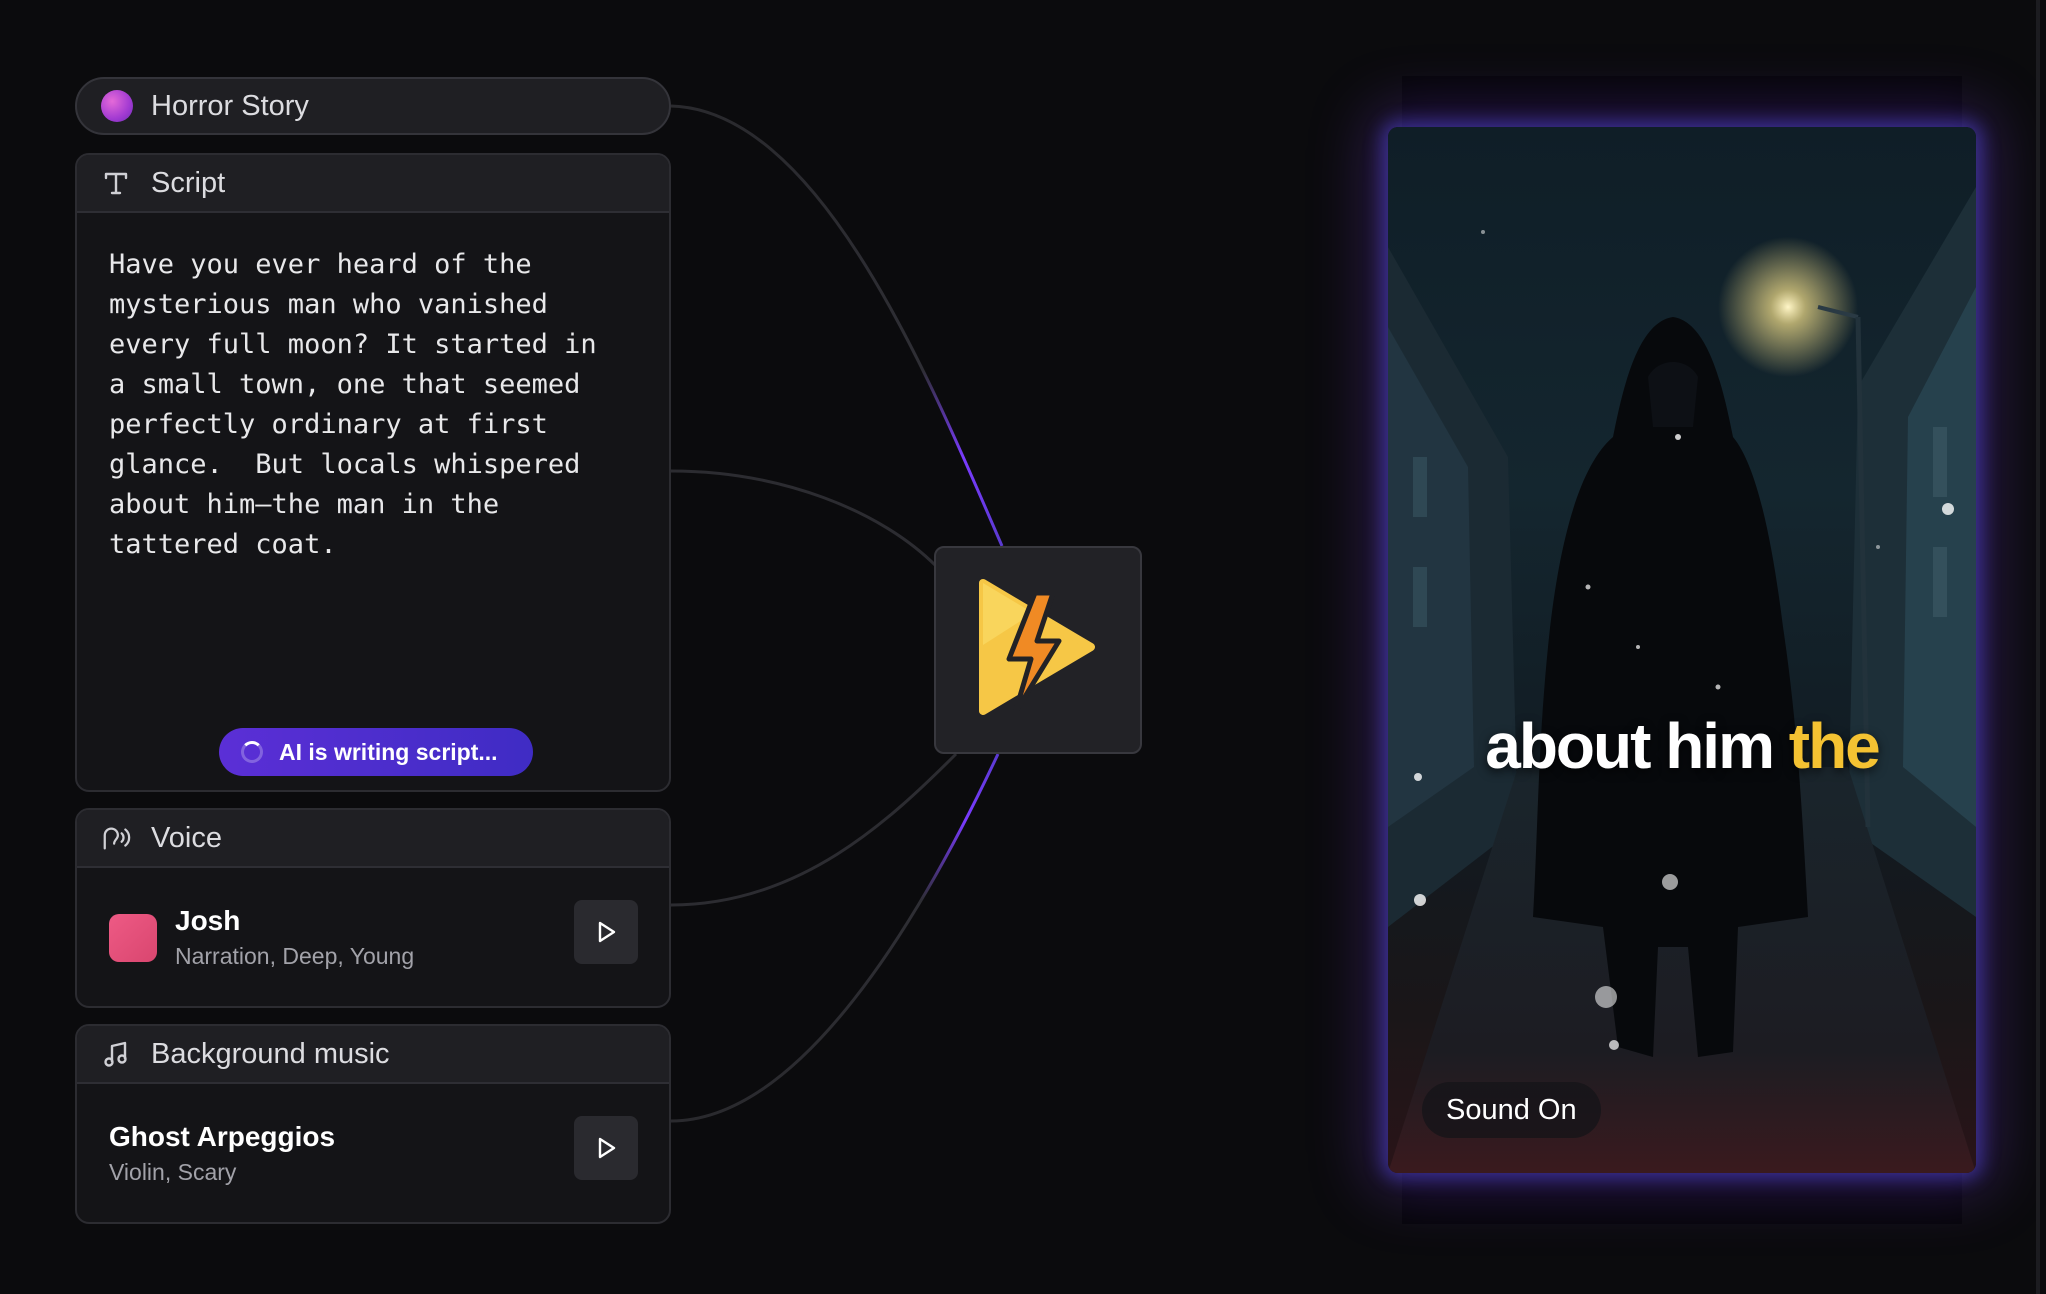 This screenshot has height=1294, width=2046. I want to click on music-name: Ghost Arpeggios, so click(222, 1136).